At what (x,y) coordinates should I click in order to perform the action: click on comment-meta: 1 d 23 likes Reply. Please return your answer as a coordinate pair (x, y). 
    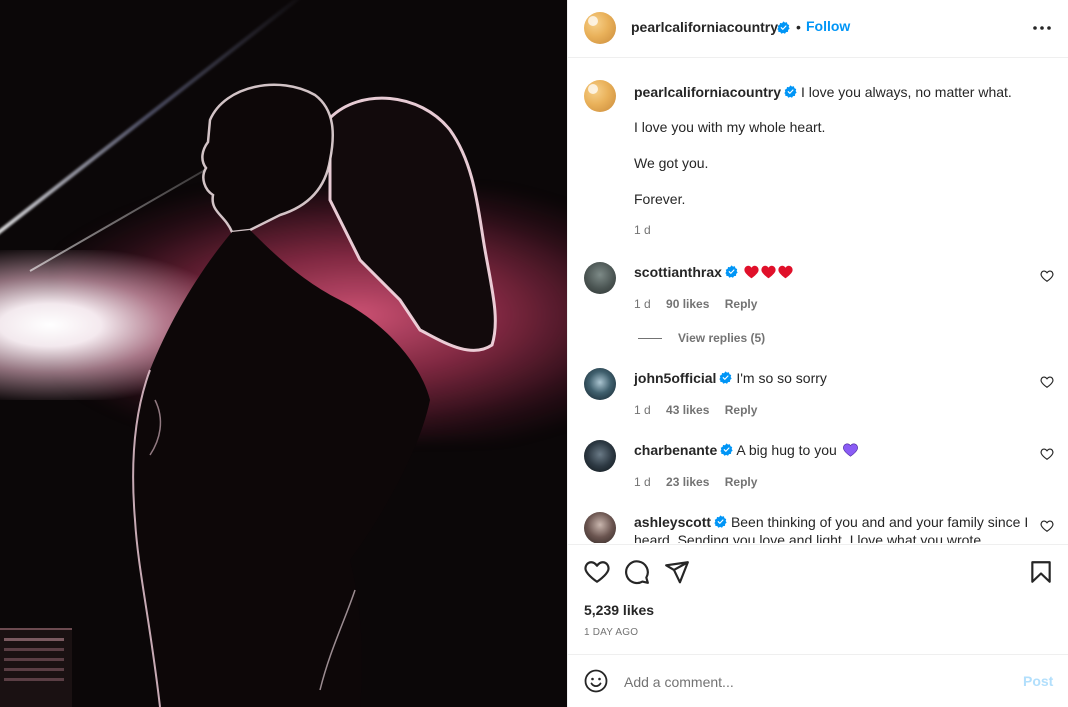
    Looking at the image, I should click on (701, 482).